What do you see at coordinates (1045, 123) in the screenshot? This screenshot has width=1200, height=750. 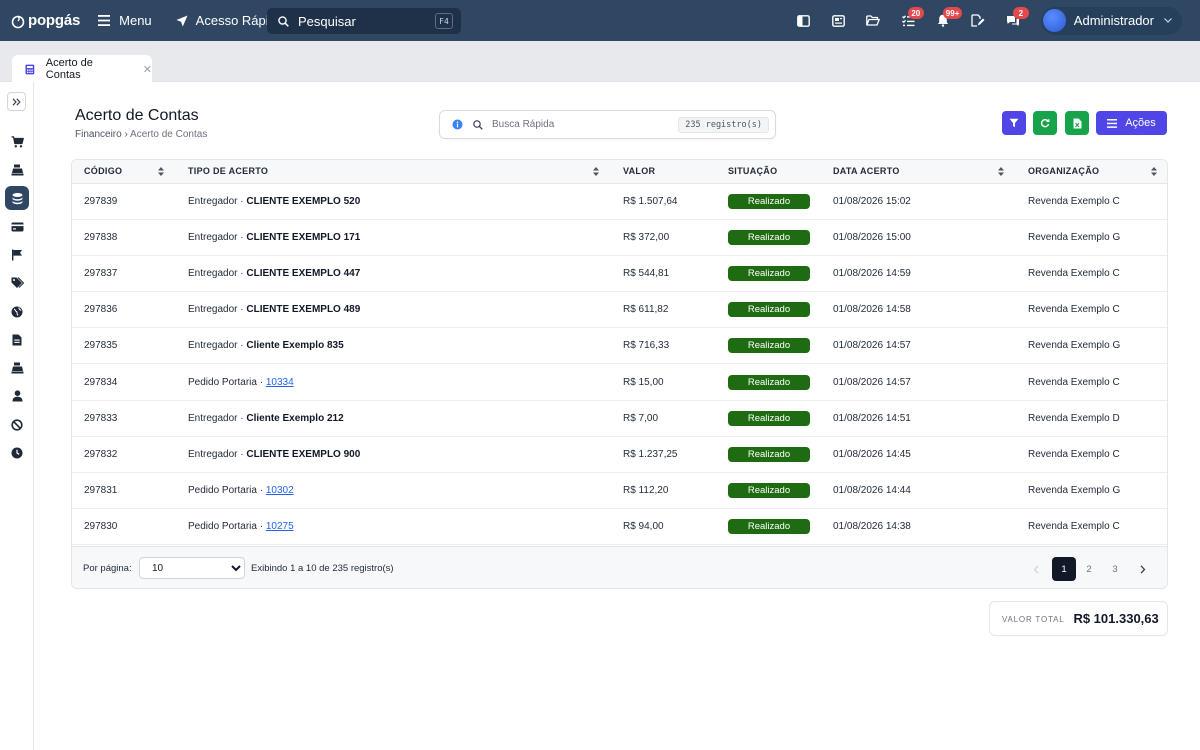 I see `refresh-button` at bounding box center [1045, 123].